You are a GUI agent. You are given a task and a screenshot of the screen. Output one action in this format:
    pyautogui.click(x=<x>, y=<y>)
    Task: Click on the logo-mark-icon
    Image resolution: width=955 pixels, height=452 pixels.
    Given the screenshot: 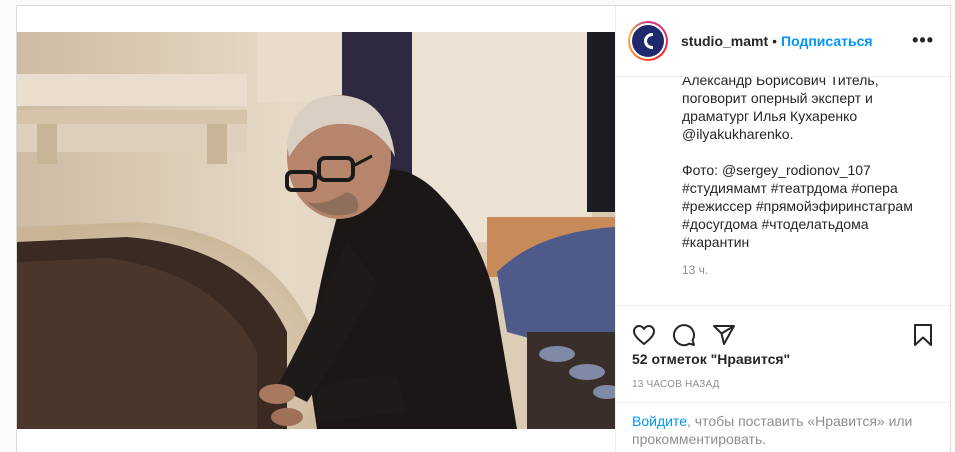 What is the action you would take?
    pyautogui.click(x=648, y=41)
    